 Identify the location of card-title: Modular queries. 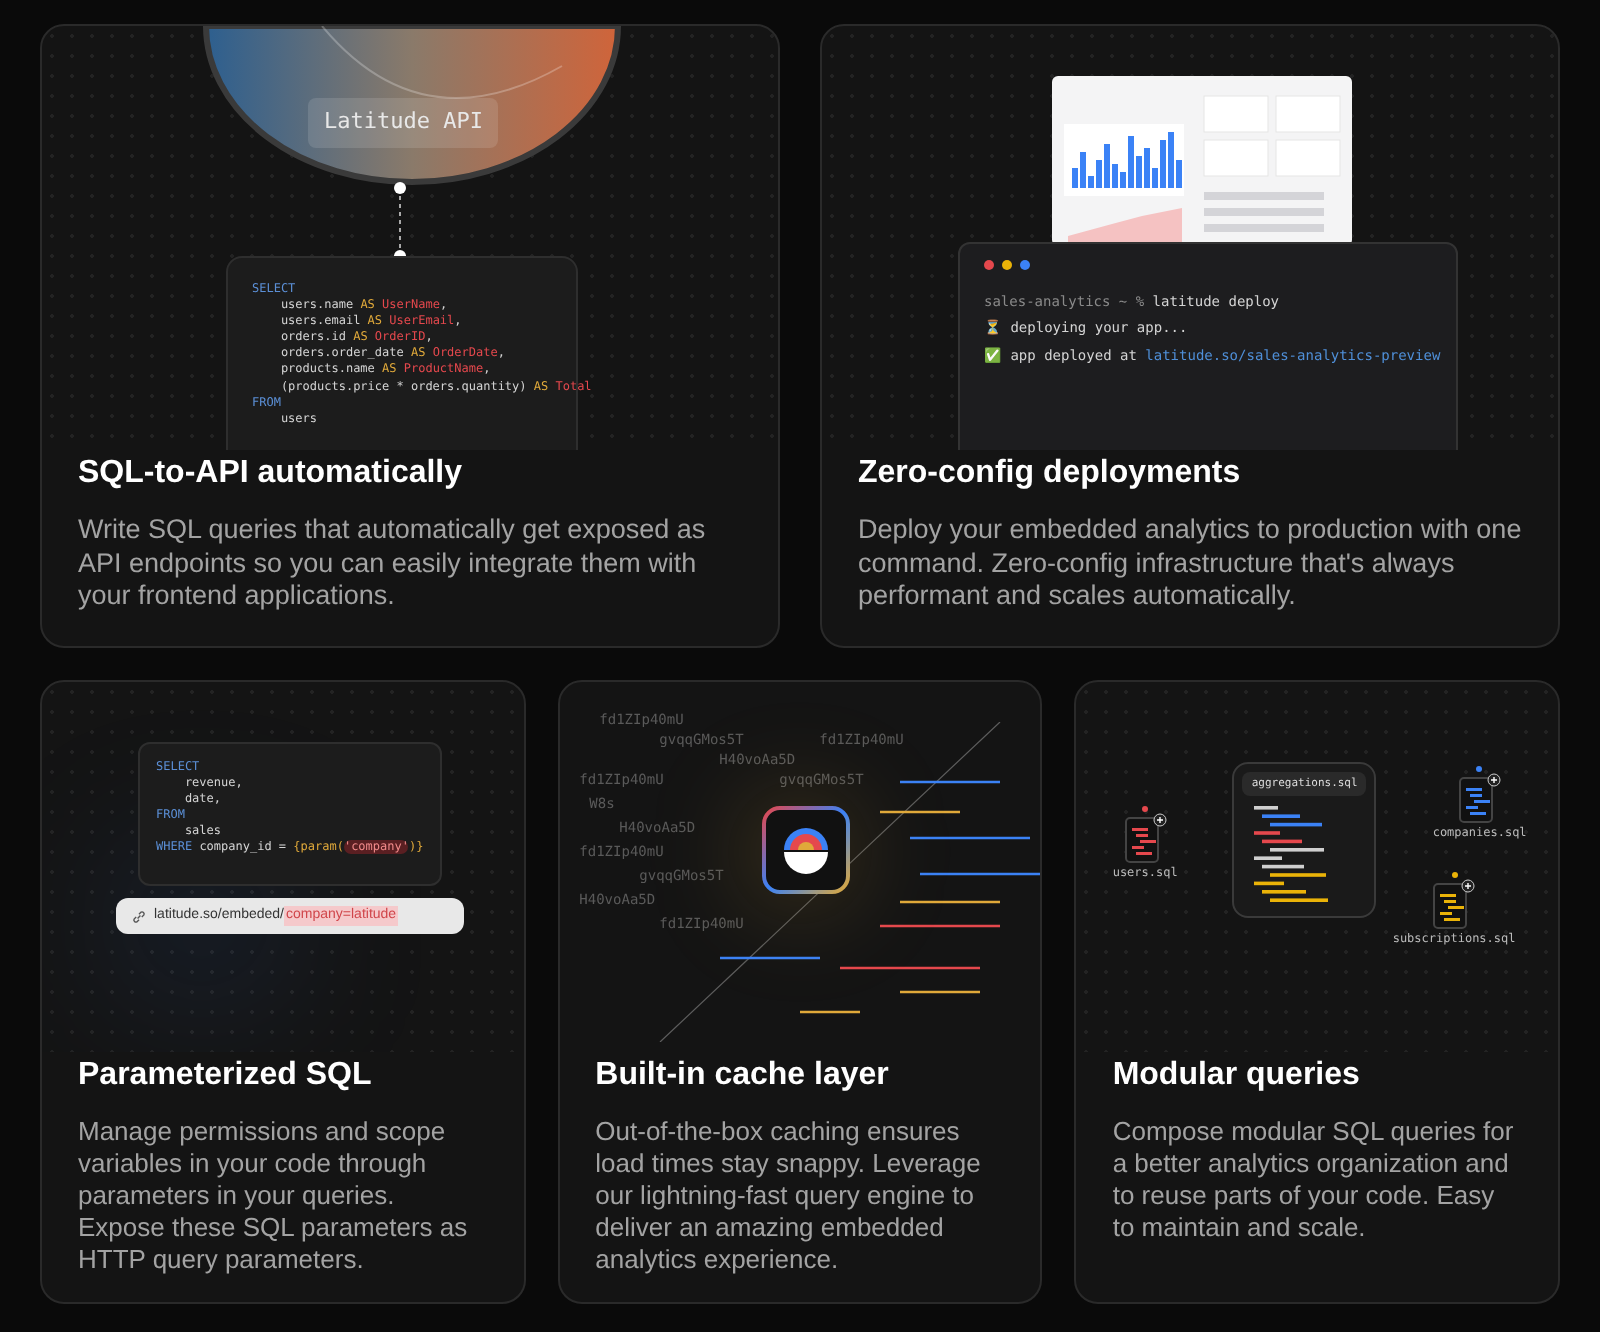
(1237, 1076).